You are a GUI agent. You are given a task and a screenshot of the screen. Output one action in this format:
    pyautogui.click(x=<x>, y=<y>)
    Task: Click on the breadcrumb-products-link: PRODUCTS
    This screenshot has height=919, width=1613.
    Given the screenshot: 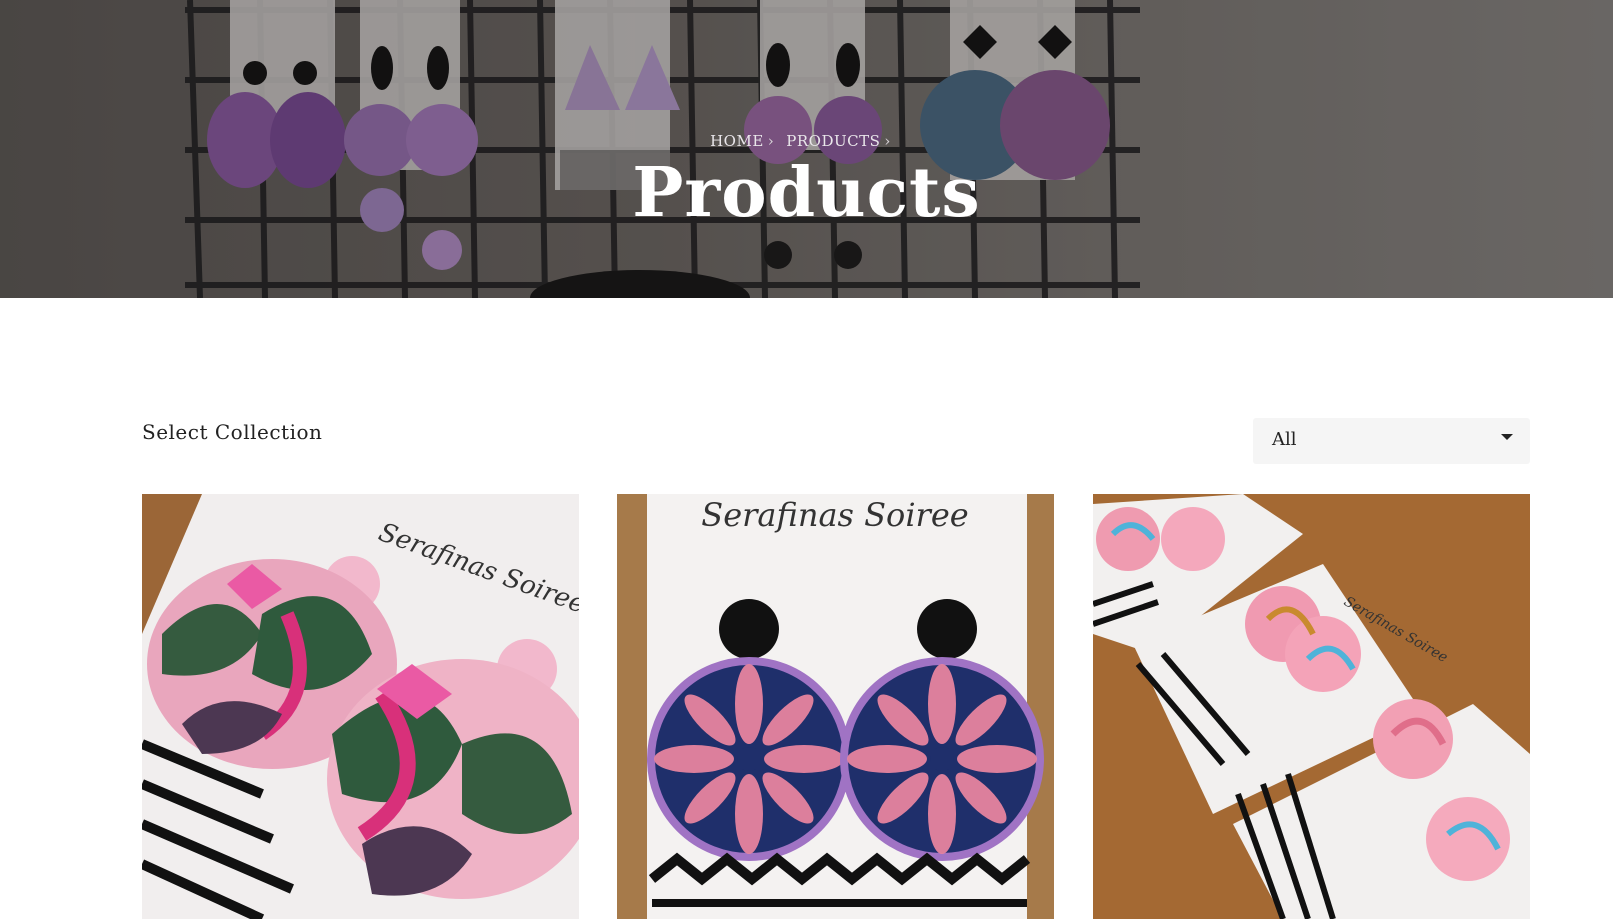 What is the action you would take?
    pyautogui.click(x=833, y=141)
    